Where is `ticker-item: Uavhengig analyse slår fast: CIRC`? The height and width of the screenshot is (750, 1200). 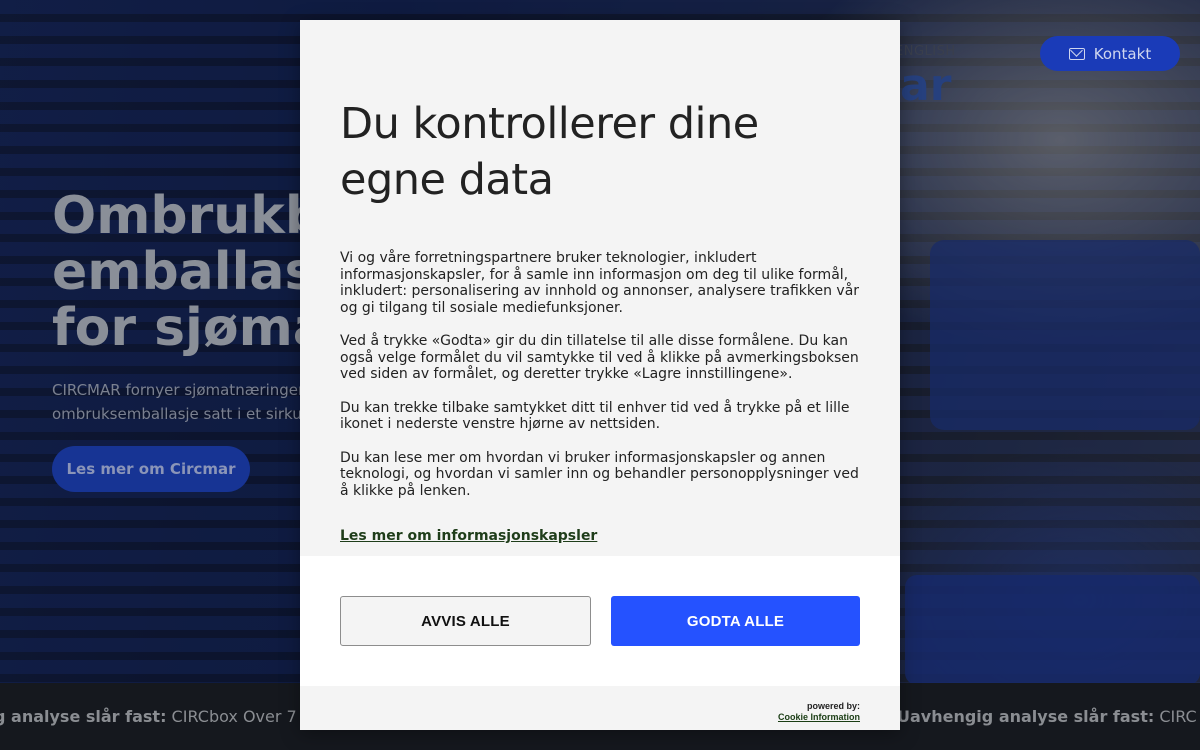 ticker-item: Uavhengig analyse slår fast: CIRC is located at coordinates (1047, 716).